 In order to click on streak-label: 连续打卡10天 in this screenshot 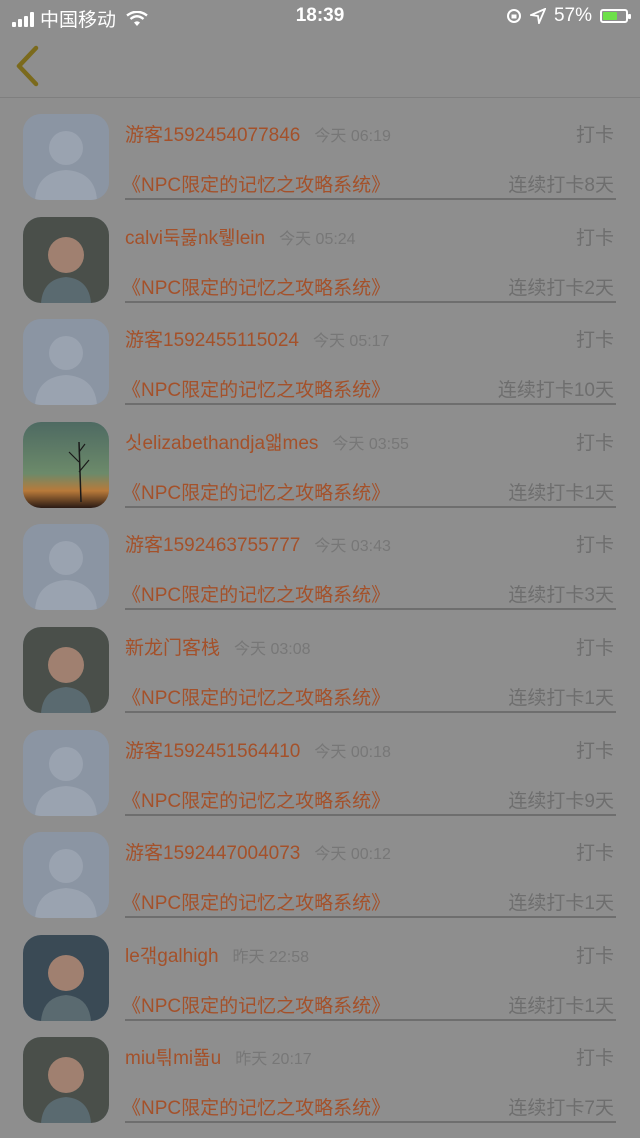, I will do `click(555, 391)`.